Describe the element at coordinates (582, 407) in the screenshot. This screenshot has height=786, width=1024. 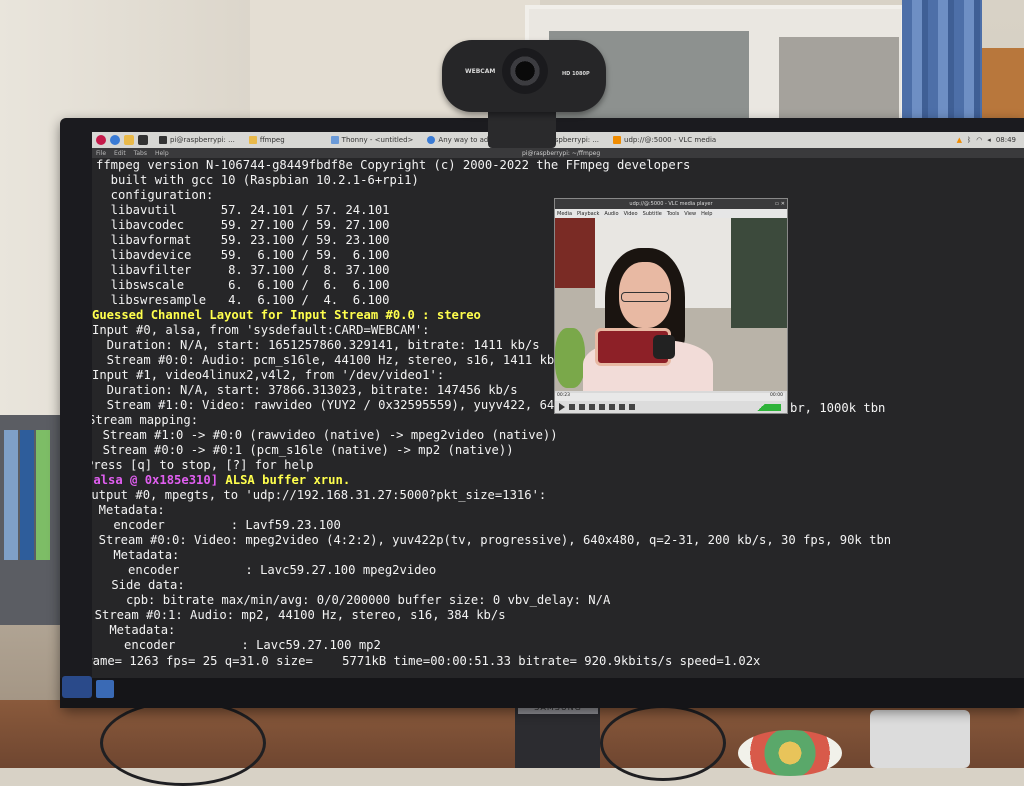
I see `stop-icon` at that location.